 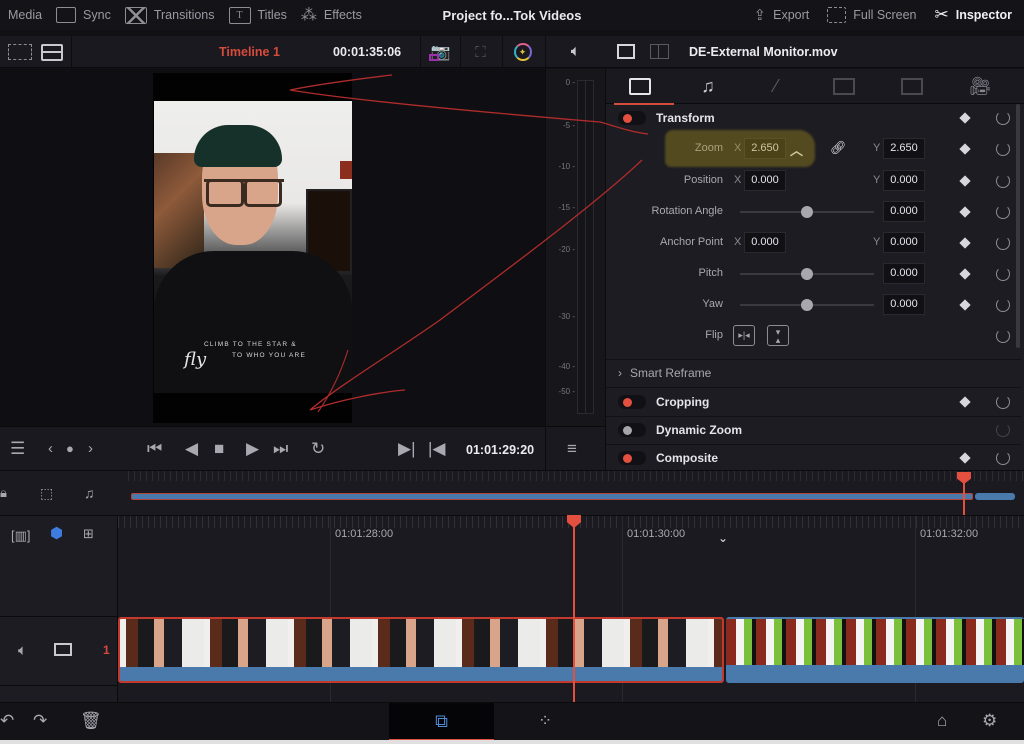 I want to click on mark-out-button: |◀, so click(x=437, y=449).